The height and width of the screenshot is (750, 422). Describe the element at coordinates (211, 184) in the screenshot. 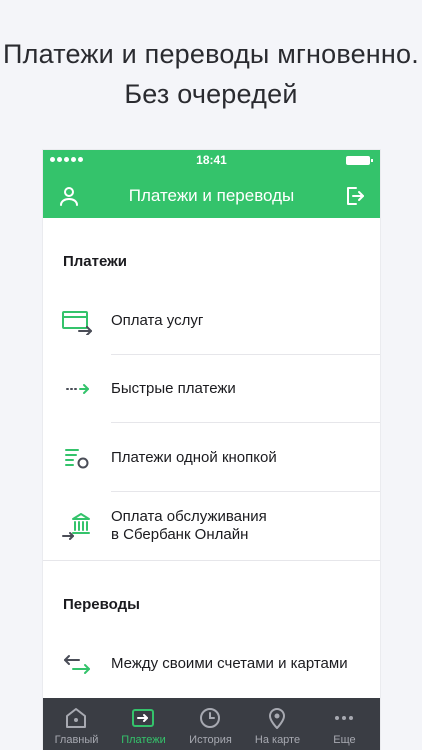

I see `app-header: 18:41 Платежи и переводы` at that location.